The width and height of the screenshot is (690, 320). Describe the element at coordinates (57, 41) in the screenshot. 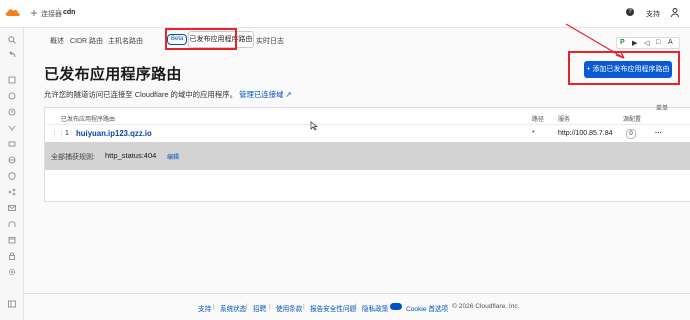

I see `tab-overview: 概述` at that location.